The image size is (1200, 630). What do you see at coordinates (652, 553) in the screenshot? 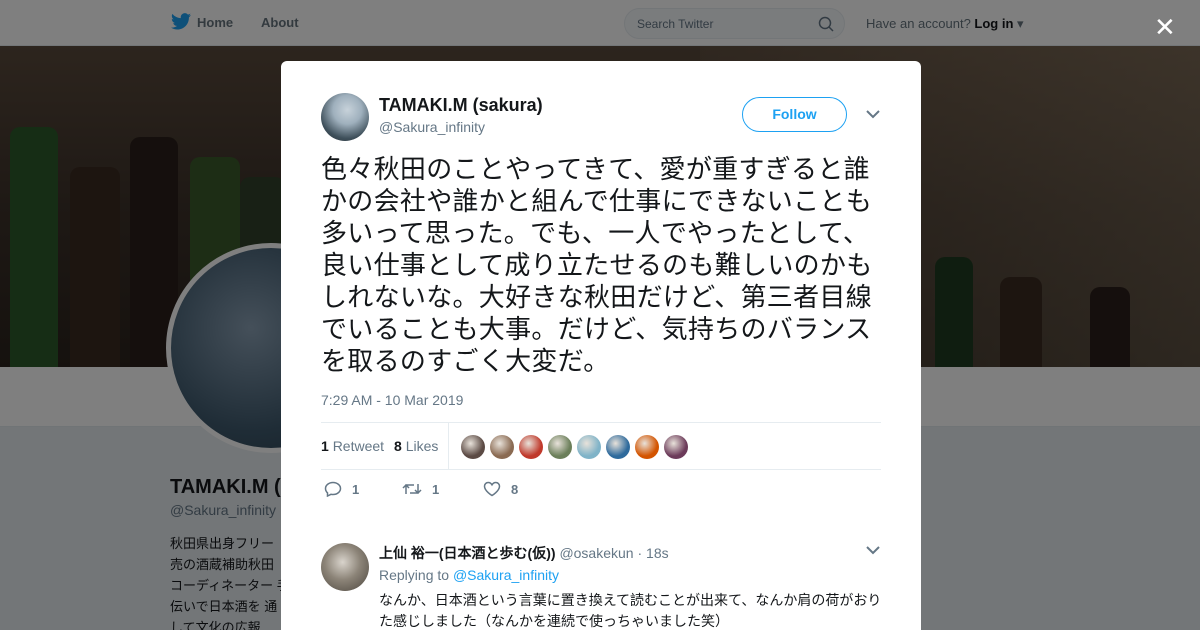
I see `reply-time: · 18s` at bounding box center [652, 553].